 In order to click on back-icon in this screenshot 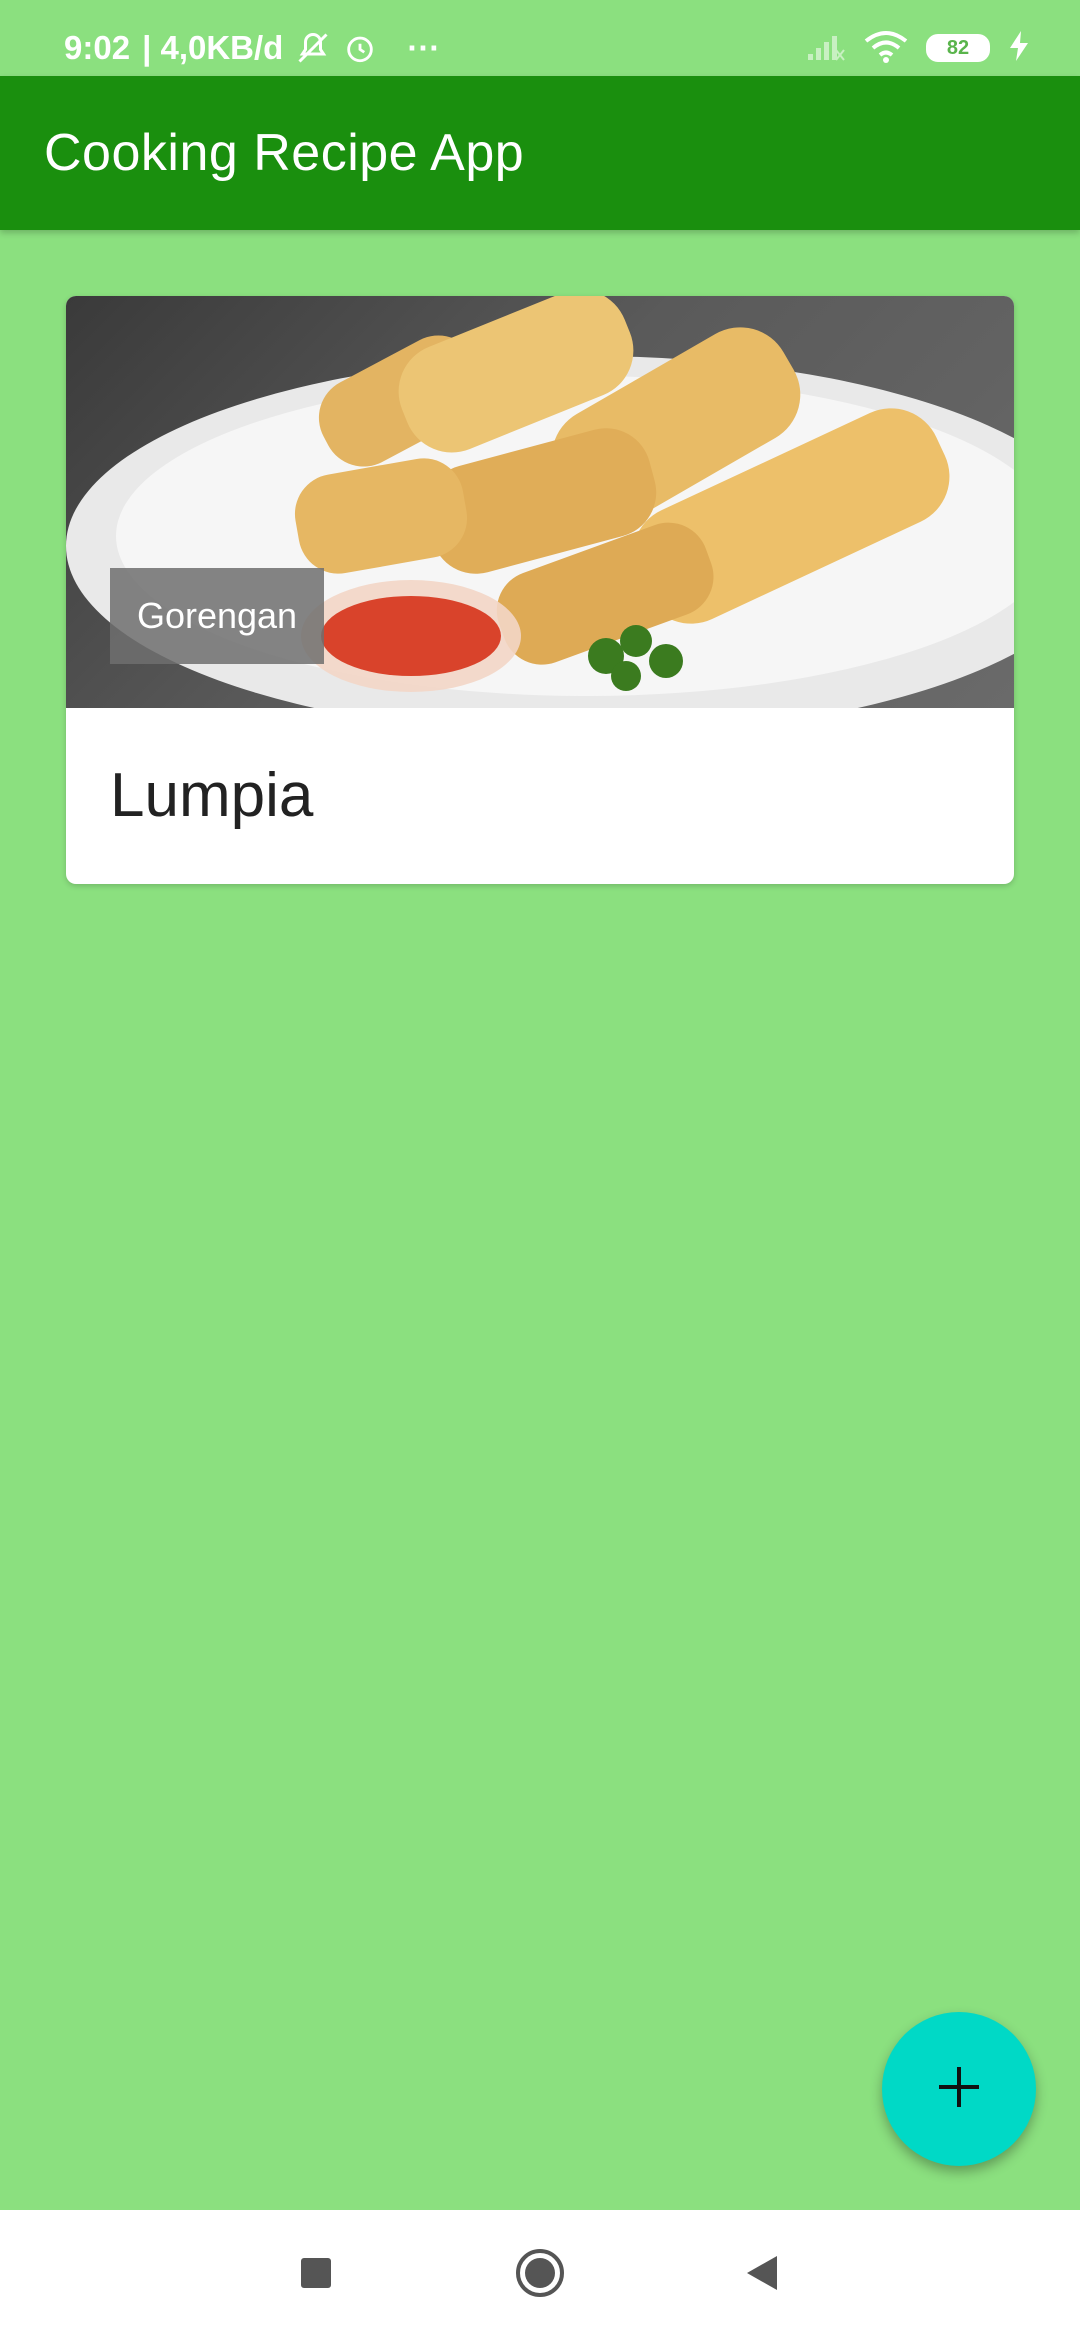, I will do `click(762, 2275)`.